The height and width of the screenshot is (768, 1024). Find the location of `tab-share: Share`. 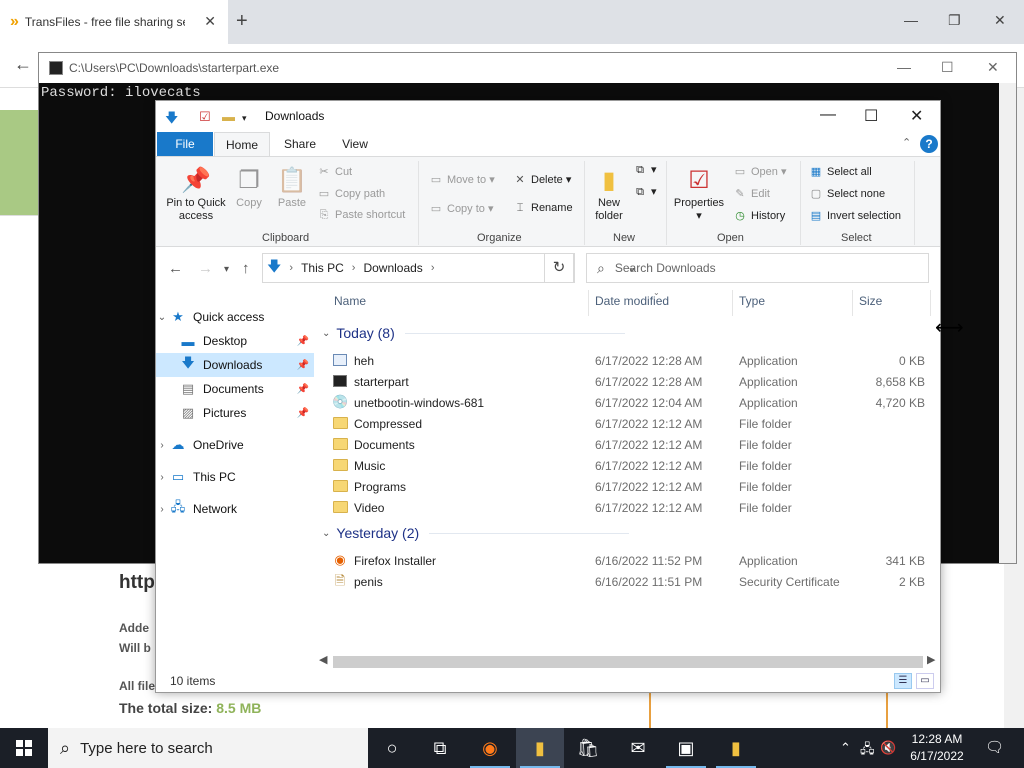

tab-share: Share is located at coordinates (300, 144).